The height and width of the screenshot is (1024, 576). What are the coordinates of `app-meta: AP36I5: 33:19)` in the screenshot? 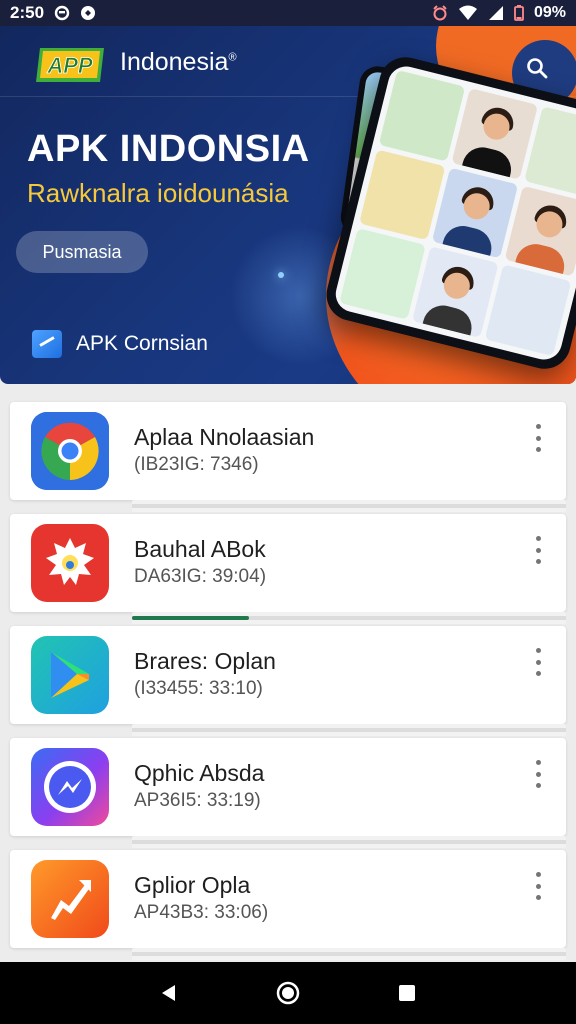 It's located at (197, 800).